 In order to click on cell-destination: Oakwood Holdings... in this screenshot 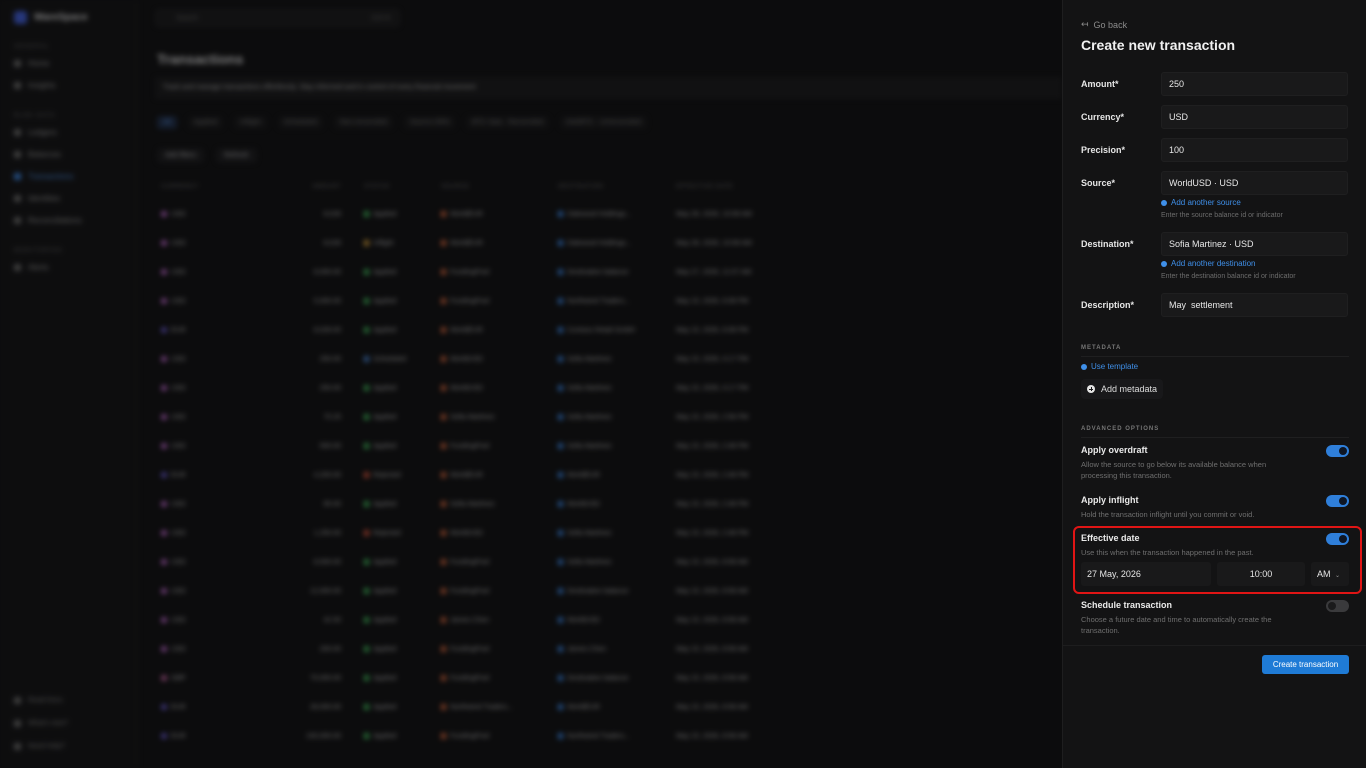, I will do `click(595, 243)`.